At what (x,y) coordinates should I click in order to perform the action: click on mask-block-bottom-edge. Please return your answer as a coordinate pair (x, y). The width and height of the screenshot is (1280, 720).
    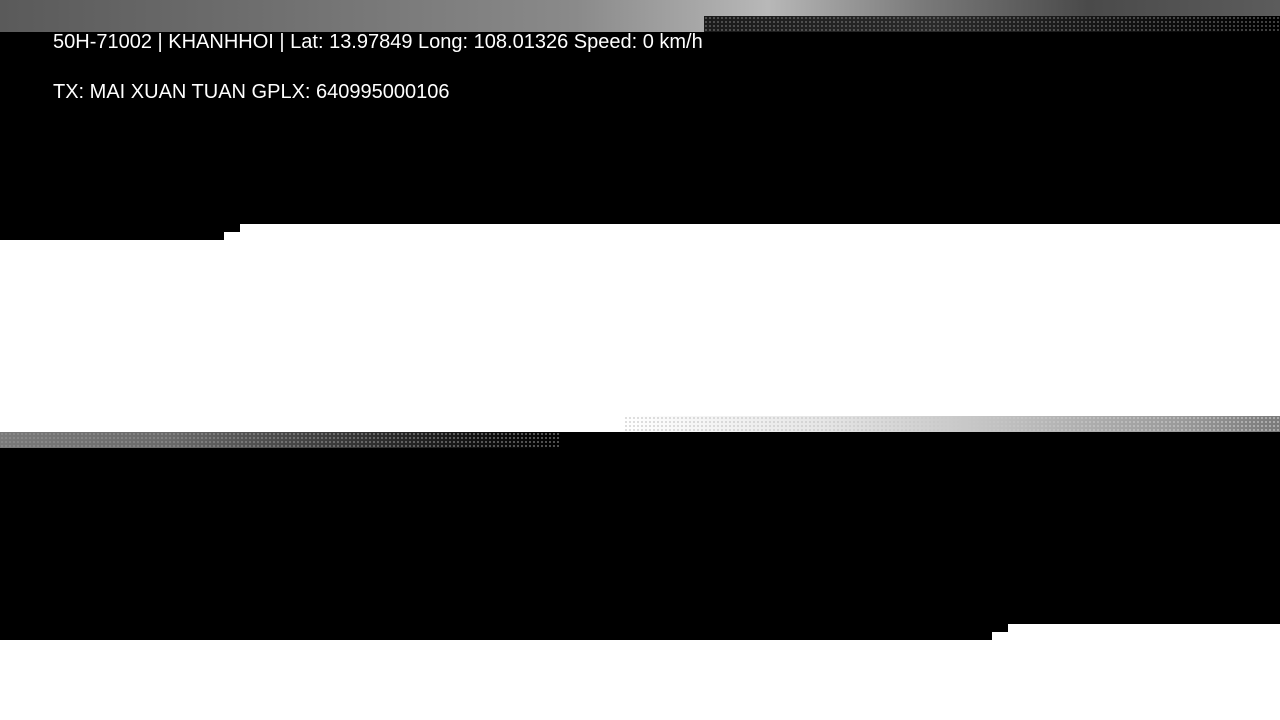
    Looking at the image, I should click on (496, 632).